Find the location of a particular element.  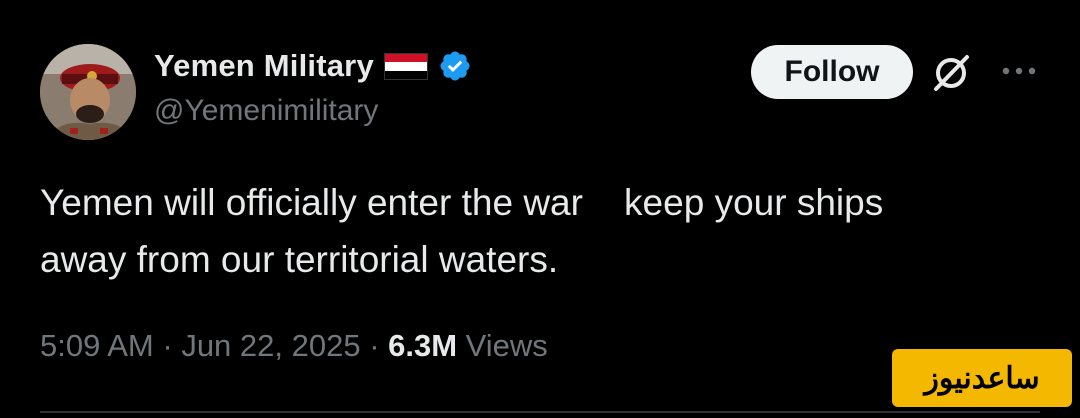

watermark-text: ساعدنیوز is located at coordinates (982, 378).